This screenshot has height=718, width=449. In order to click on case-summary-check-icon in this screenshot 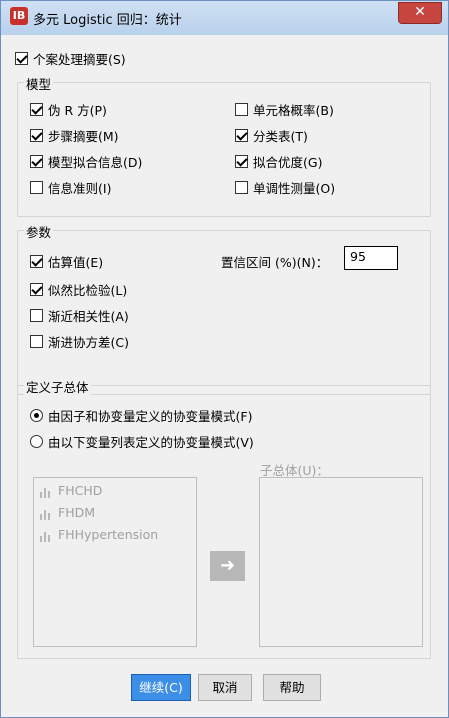, I will do `click(21, 58)`.